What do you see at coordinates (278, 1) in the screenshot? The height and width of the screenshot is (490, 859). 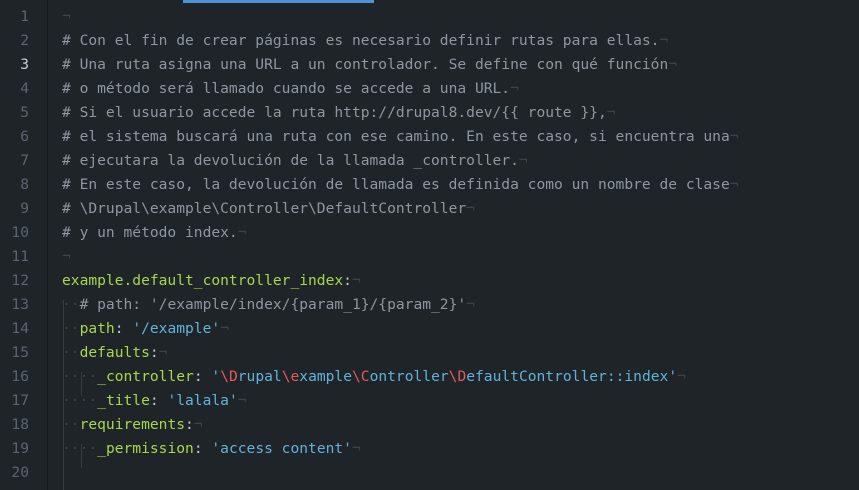 I see `active-tab-indicator` at bounding box center [278, 1].